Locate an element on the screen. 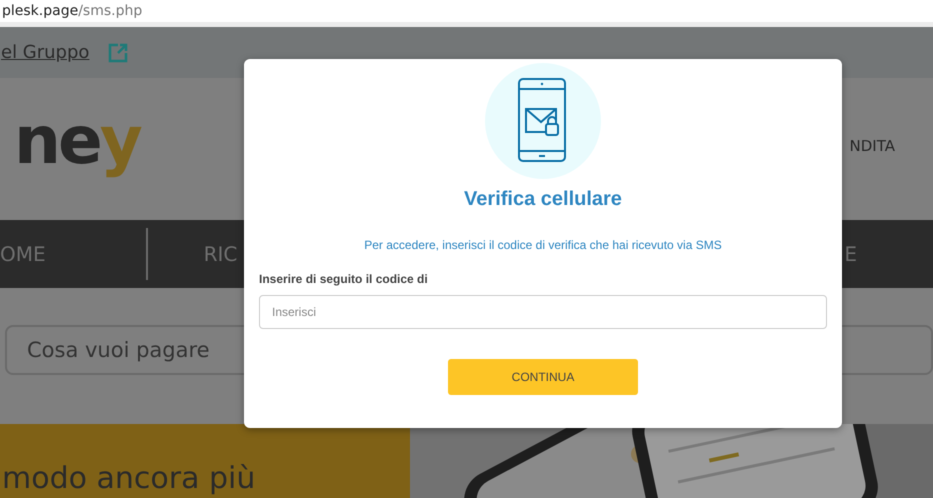 Image resolution: width=933 pixels, height=498 pixels. field-label: Inserire di seguito il codice di is located at coordinates (343, 279).